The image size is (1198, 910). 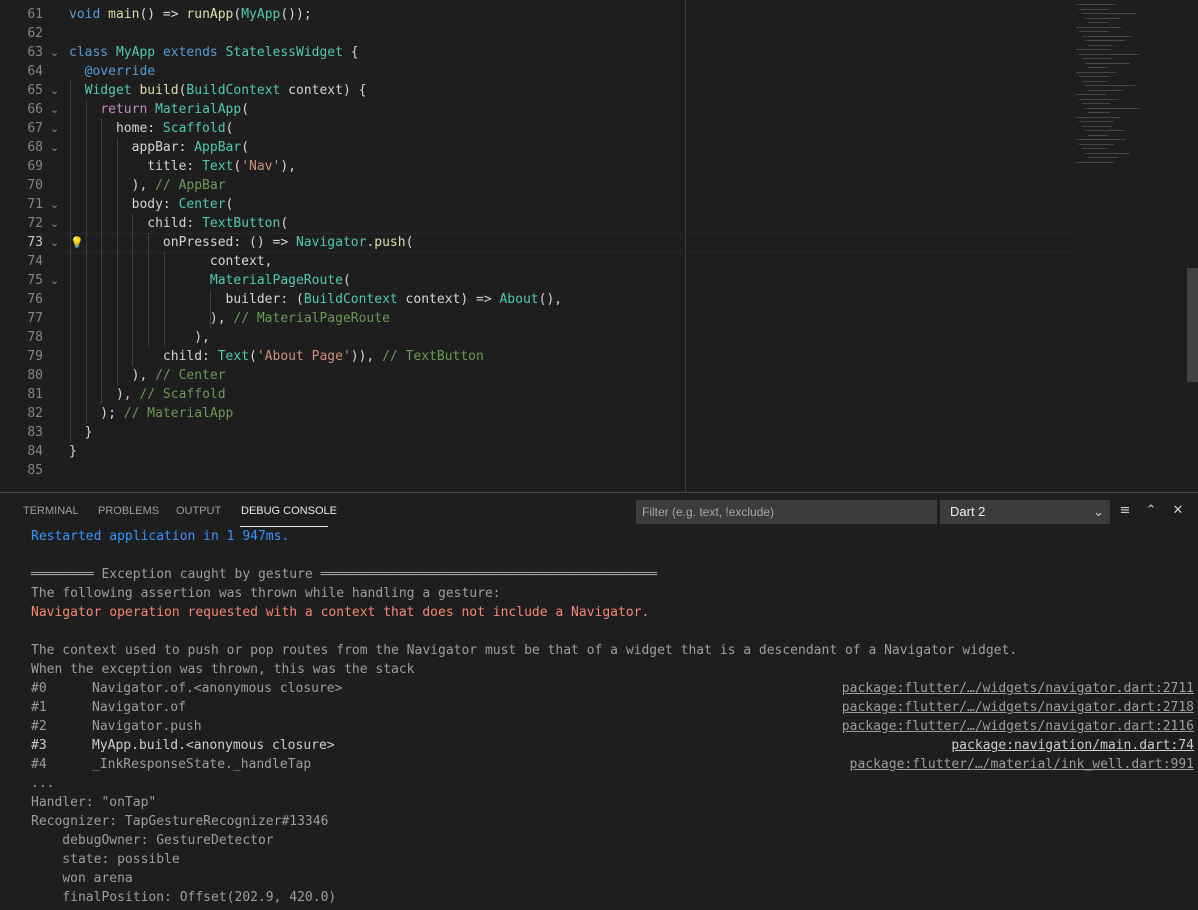 I want to click on tab-debug-console: DEBUG CONSOLE, so click(x=289, y=511).